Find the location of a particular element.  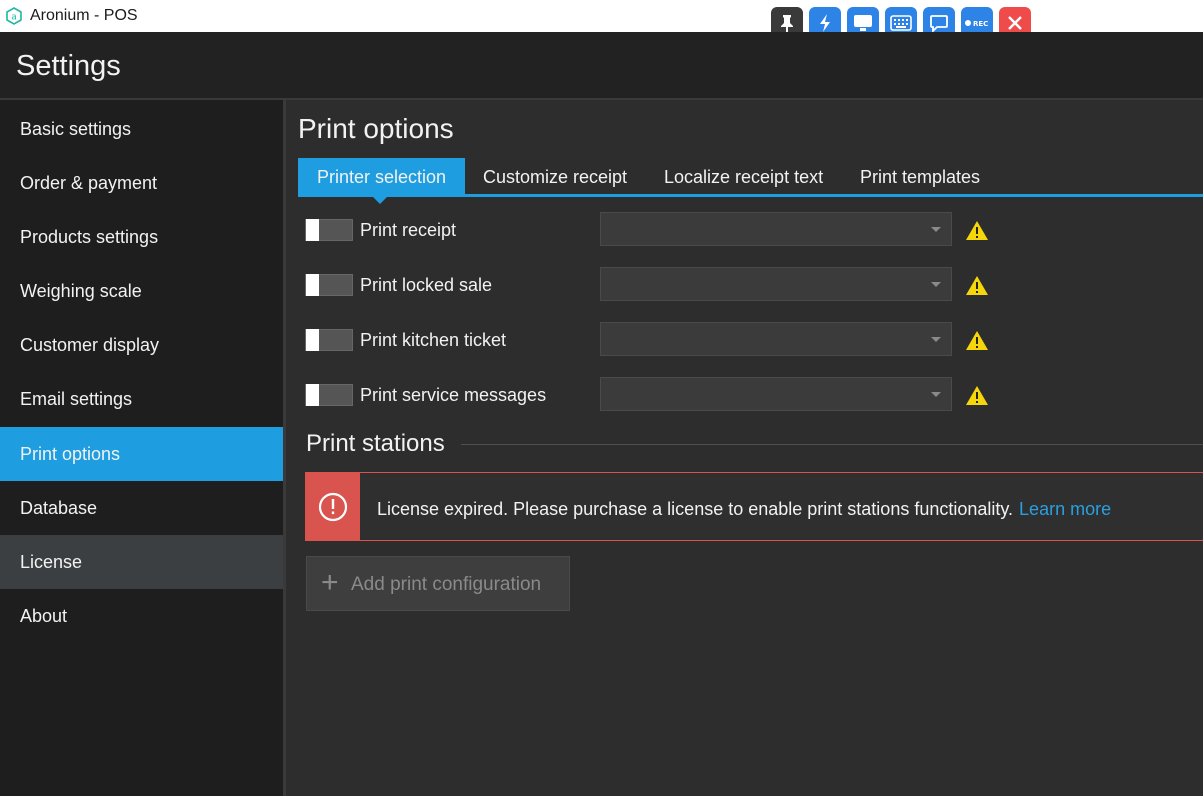

sidebar-item-email-settings: Email settings is located at coordinates (141, 399).